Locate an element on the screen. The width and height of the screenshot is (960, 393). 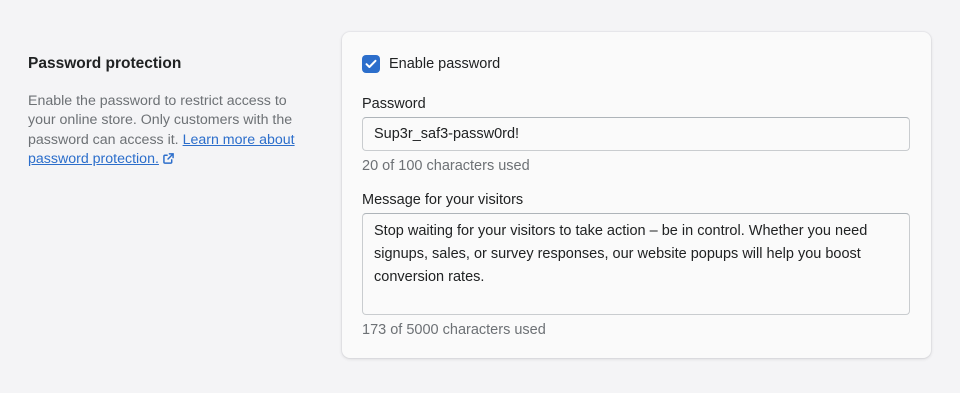
password-label: Password is located at coordinates (394, 104).